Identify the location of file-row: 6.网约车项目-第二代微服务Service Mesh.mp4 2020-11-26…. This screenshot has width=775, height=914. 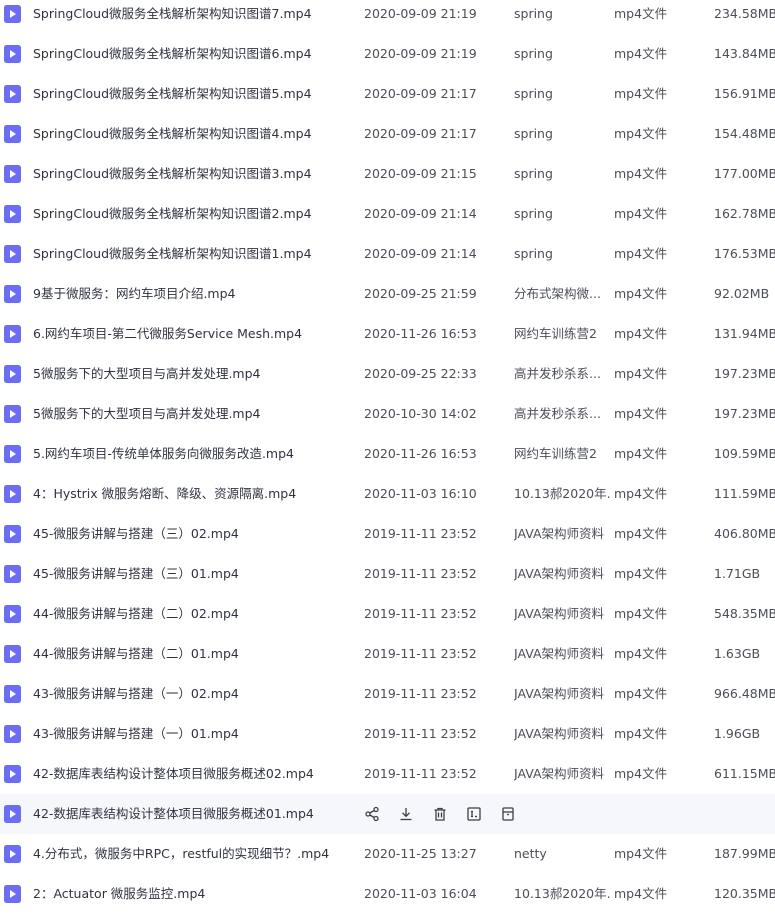
(387, 334).